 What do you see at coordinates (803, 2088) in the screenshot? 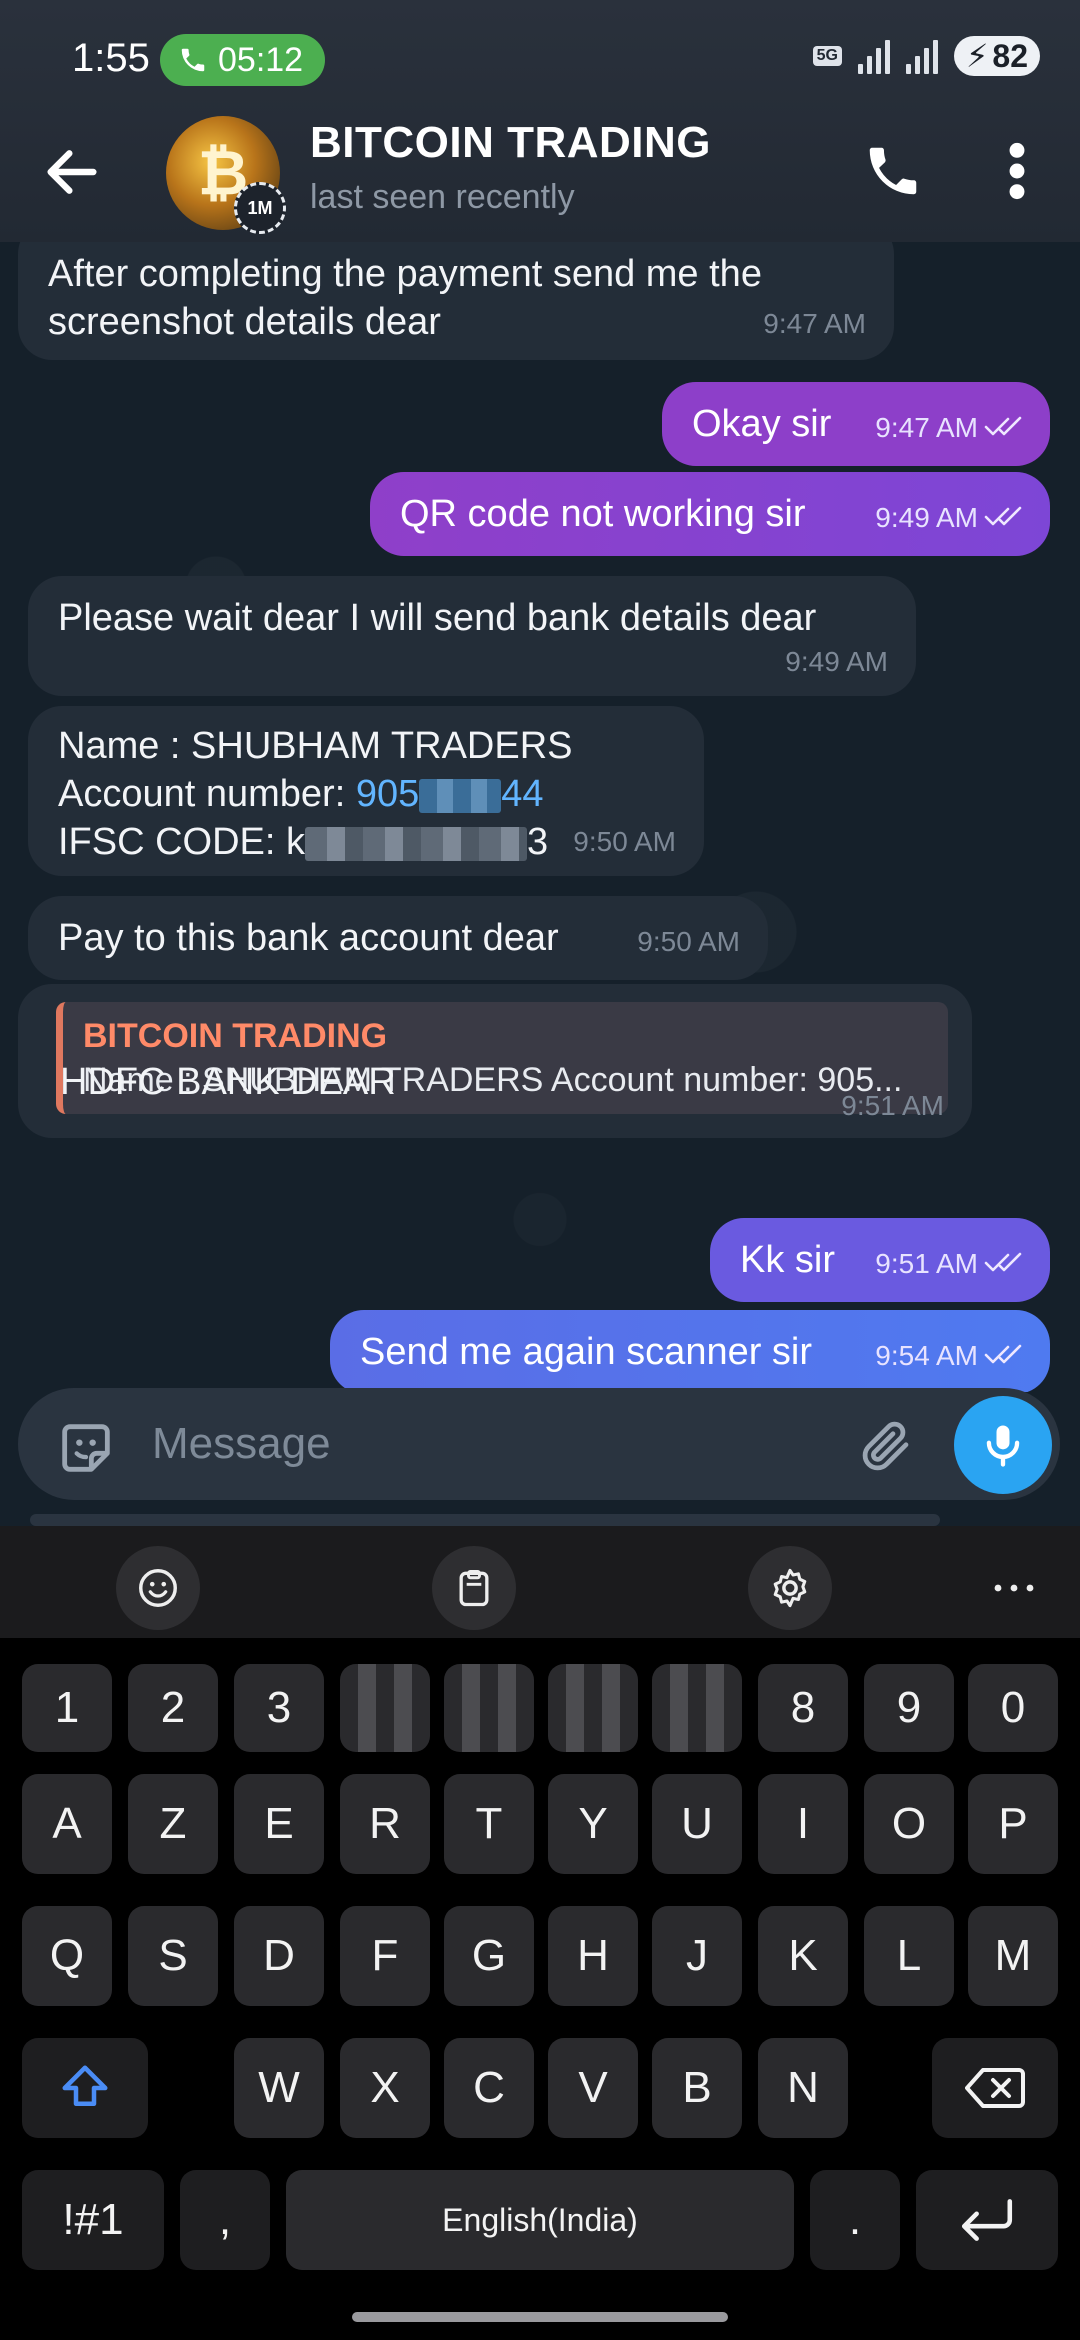
I see `key: N` at bounding box center [803, 2088].